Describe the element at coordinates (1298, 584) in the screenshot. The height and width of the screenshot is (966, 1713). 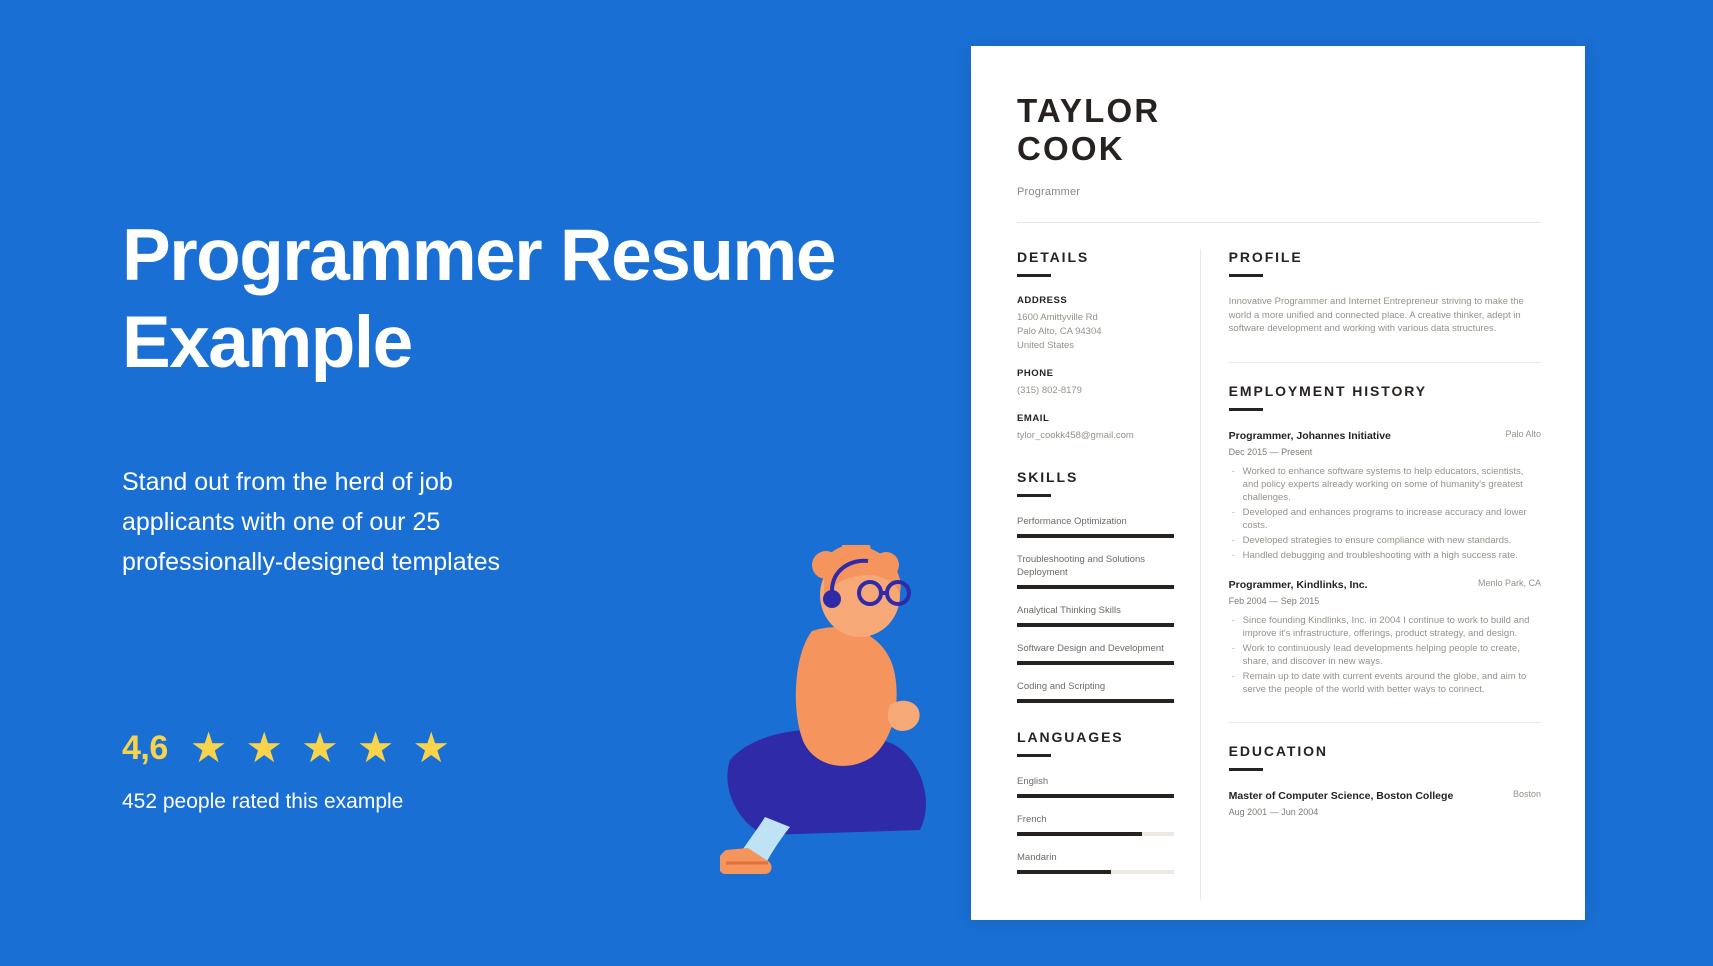
I see `job-title: Programmer, Kindlinks, Inc.` at that location.